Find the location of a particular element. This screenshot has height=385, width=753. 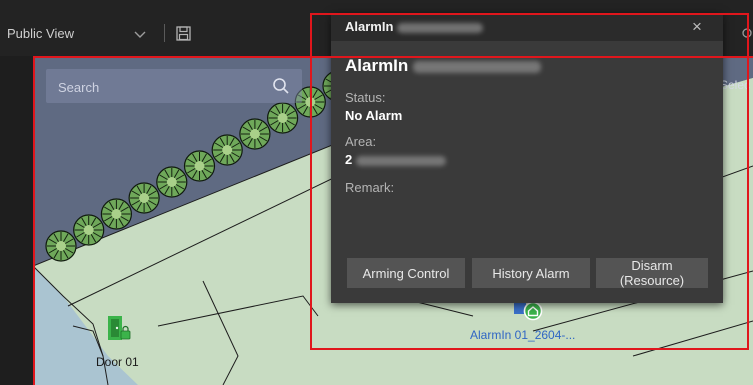

view-name: Public View is located at coordinates (40, 33).